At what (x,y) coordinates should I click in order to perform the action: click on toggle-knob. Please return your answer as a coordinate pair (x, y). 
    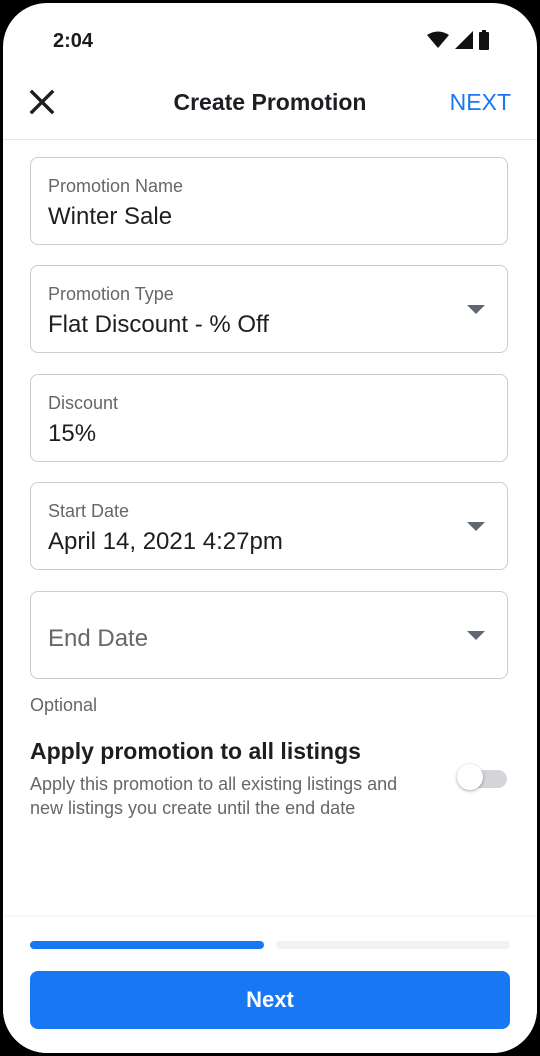
    Looking at the image, I should click on (470, 777).